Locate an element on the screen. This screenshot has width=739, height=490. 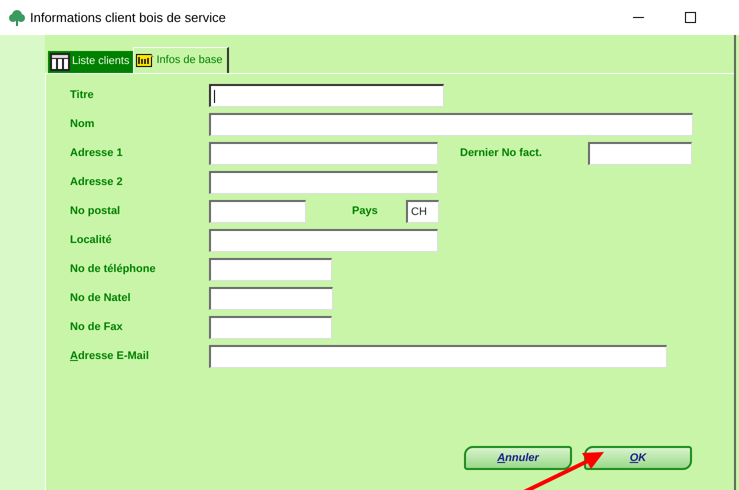
tab: Liste clients is located at coordinates (91, 62).